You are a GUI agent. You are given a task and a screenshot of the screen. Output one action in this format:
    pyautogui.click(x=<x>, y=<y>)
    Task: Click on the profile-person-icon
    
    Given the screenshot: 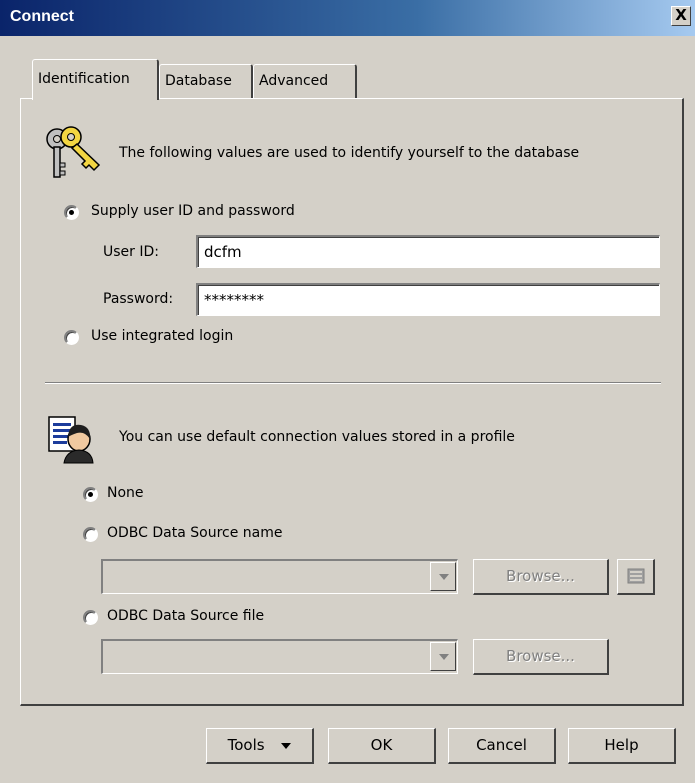 What is the action you would take?
    pyautogui.click(x=71, y=440)
    